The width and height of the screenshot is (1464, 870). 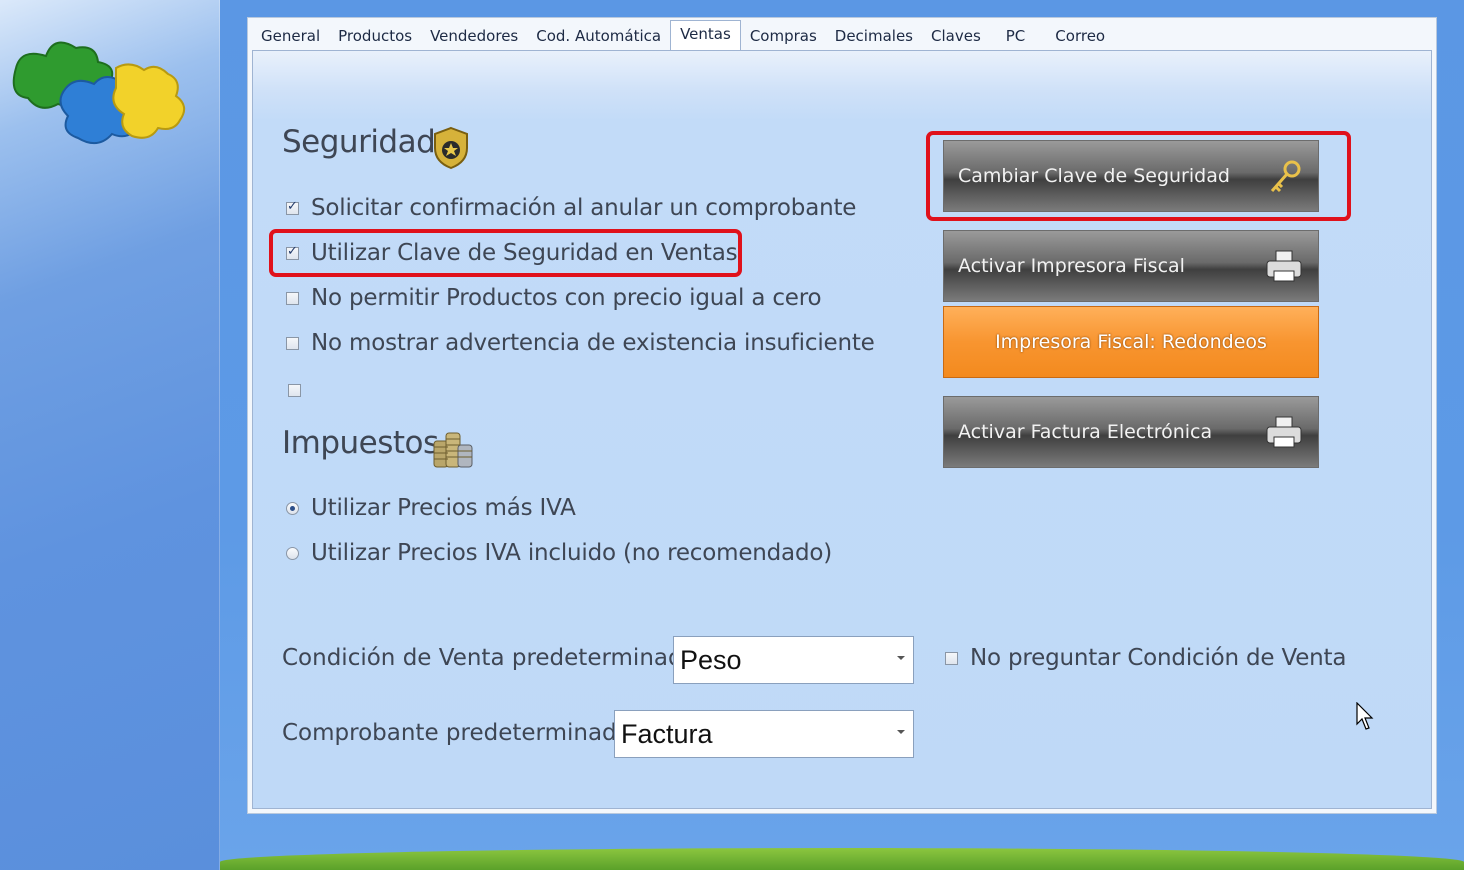 I want to click on tab-decimales: Decimales, so click(x=874, y=37).